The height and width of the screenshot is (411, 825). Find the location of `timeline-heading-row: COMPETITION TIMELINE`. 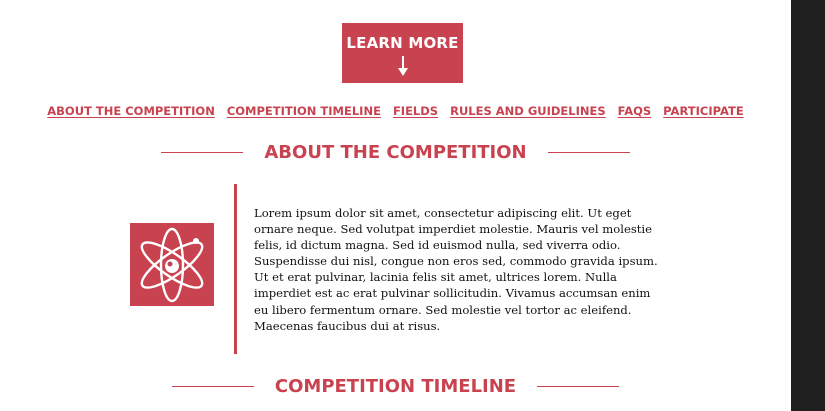

timeline-heading-row: COMPETITION TIMELINE is located at coordinates (395, 386).